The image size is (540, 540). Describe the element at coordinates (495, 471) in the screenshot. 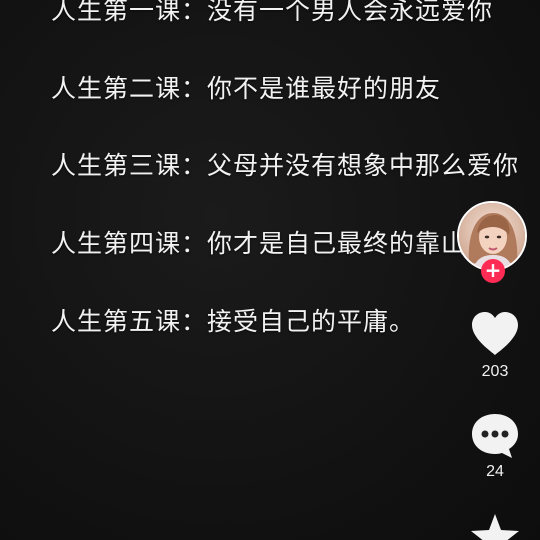

I see `comment-count: 24` at that location.